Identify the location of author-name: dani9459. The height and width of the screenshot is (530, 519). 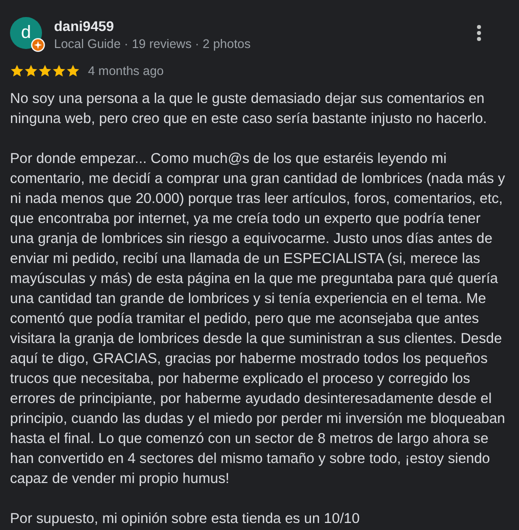
(84, 26).